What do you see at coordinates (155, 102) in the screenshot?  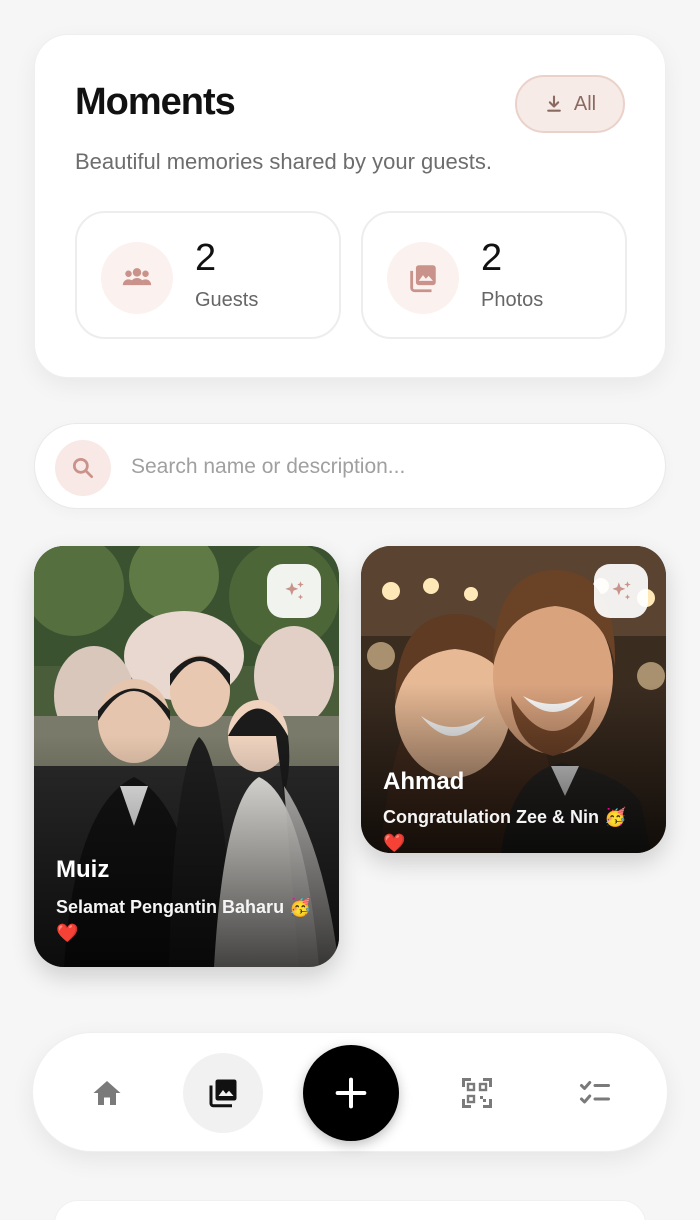 I see `page-title: Moments` at bounding box center [155, 102].